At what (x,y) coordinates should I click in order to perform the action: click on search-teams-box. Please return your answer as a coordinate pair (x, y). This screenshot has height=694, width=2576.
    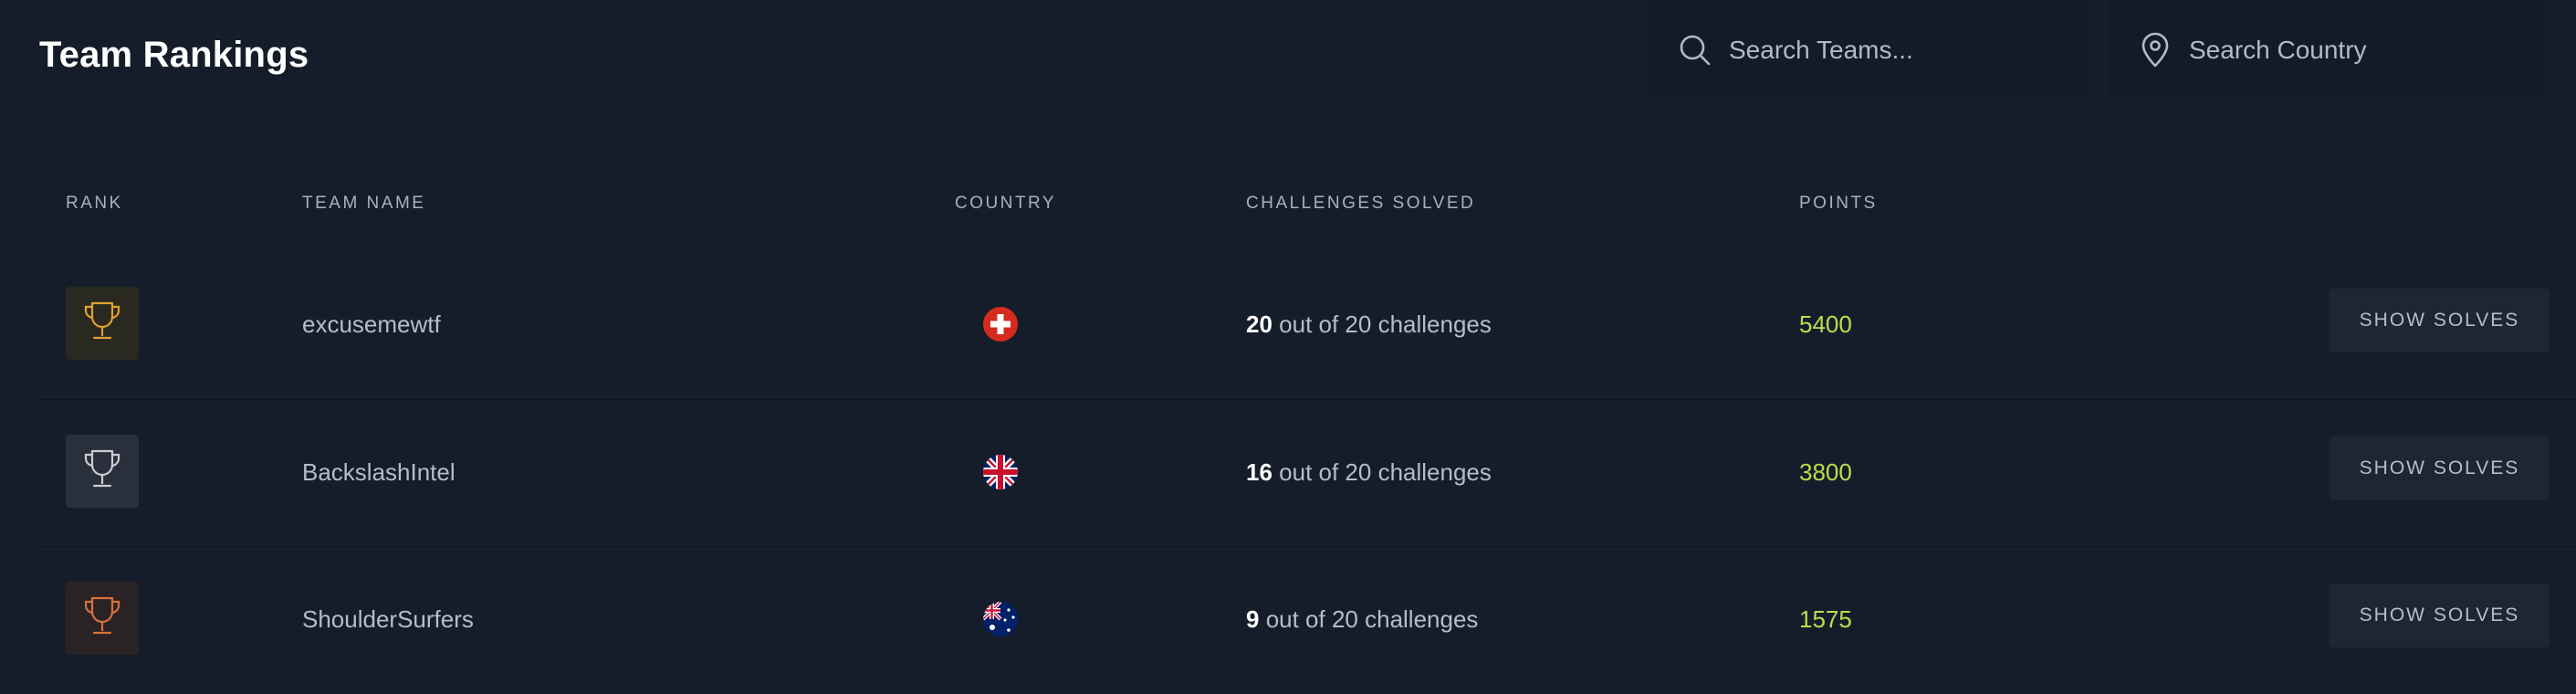
    Looking at the image, I should click on (1868, 50).